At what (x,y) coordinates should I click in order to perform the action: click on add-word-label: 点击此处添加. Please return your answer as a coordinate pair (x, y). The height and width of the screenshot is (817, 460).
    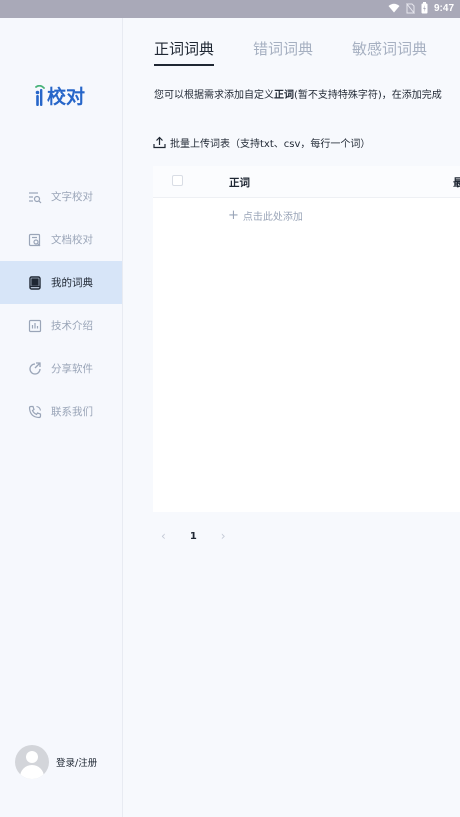
    Looking at the image, I should click on (272, 217).